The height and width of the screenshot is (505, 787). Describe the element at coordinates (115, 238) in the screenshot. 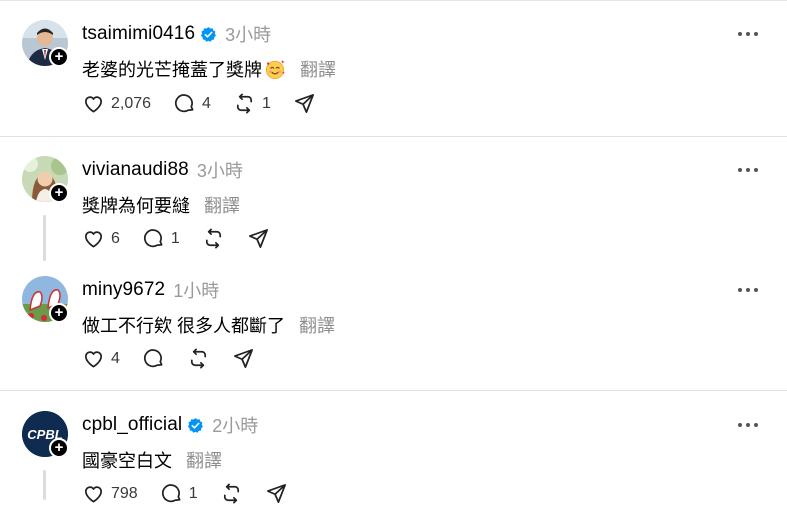

I see `like-count: 6` at that location.